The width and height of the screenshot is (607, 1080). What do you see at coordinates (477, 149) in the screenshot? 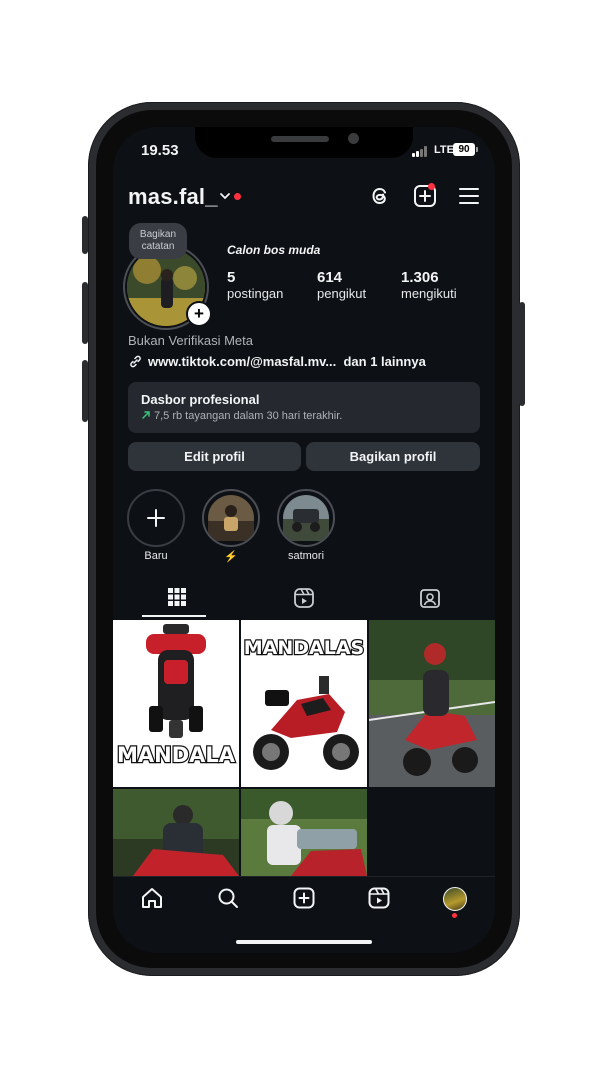
I see `battery-tip` at bounding box center [477, 149].